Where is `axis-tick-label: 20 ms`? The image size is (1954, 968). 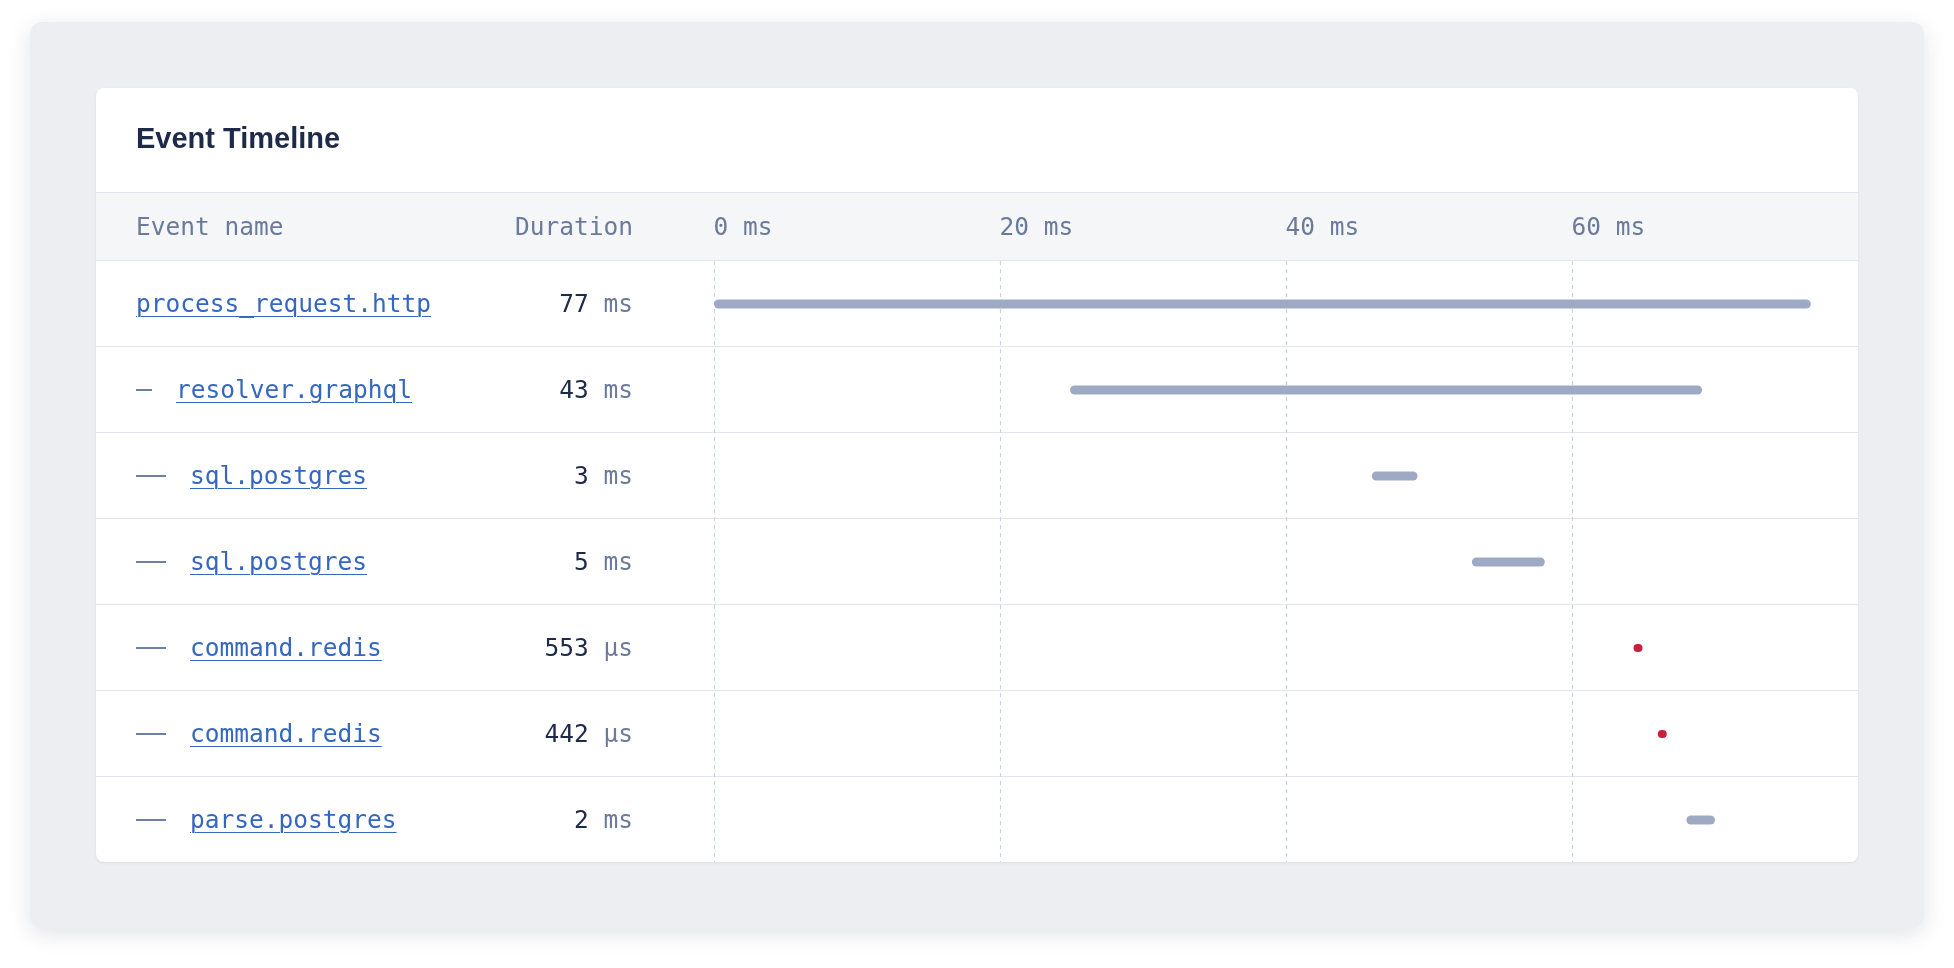 axis-tick-label: 20 ms is located at coordinates (1036, 226).